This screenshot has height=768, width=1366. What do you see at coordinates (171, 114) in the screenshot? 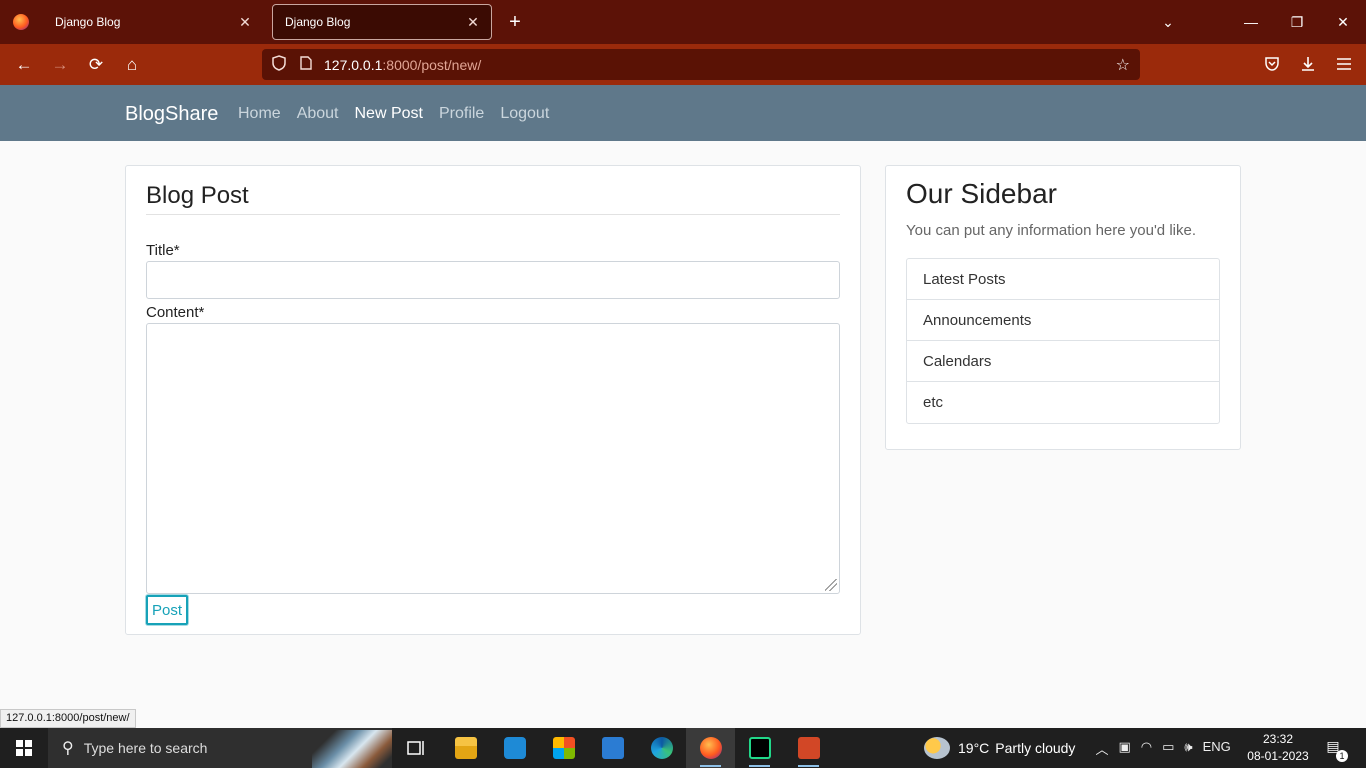
I see `brand-logo-link: BlogShare` at bounding box center [171, 114].